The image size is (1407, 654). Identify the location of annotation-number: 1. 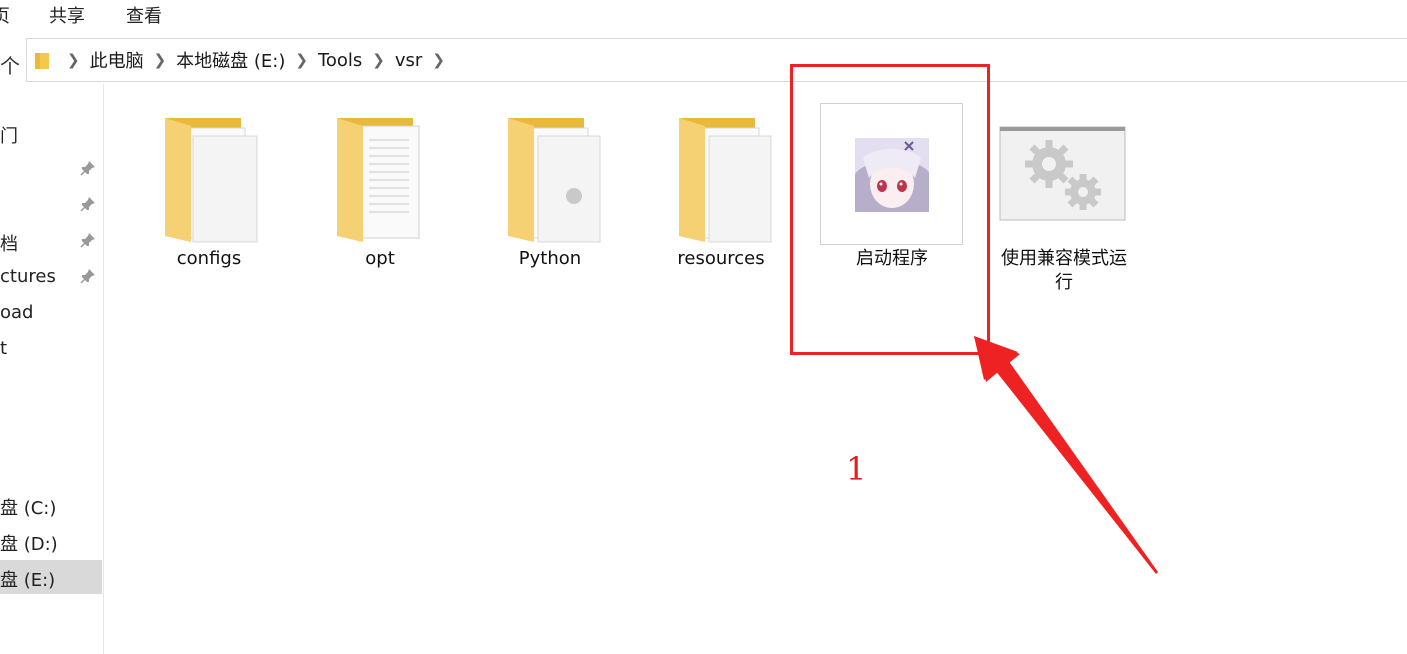
(856, 469).